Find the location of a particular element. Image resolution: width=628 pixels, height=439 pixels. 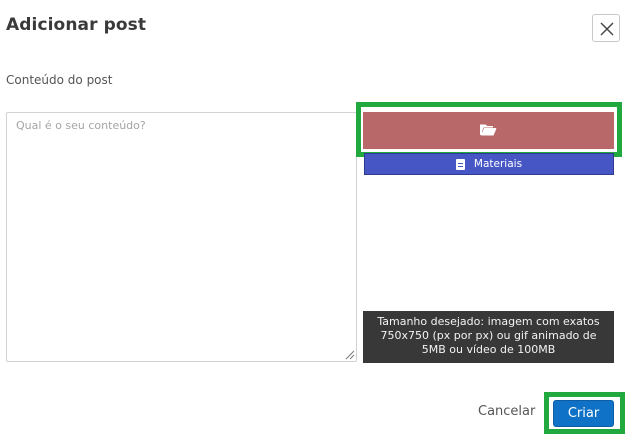

materials-button: Materiais is located at coordinates (489, 164).